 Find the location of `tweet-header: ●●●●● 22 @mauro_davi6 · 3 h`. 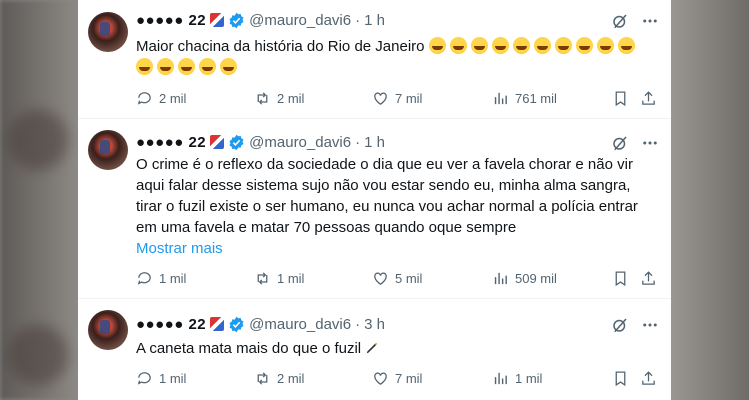

tweet-header: ●●●●● 22 @mauro_davi6 · 3 h is located at coordinates (260, 324).